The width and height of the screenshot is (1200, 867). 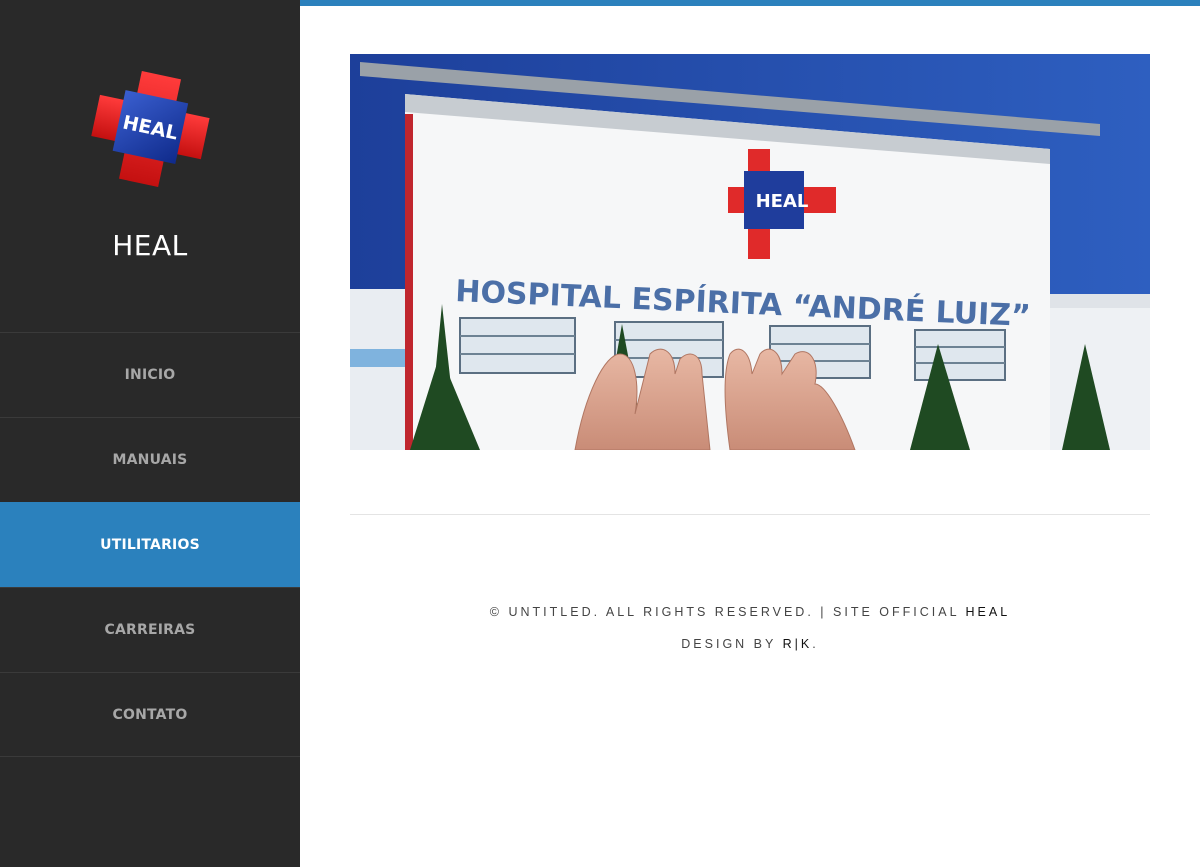 I want to click on nav-item-inicio: INICIO, so click(x=150, y=374).